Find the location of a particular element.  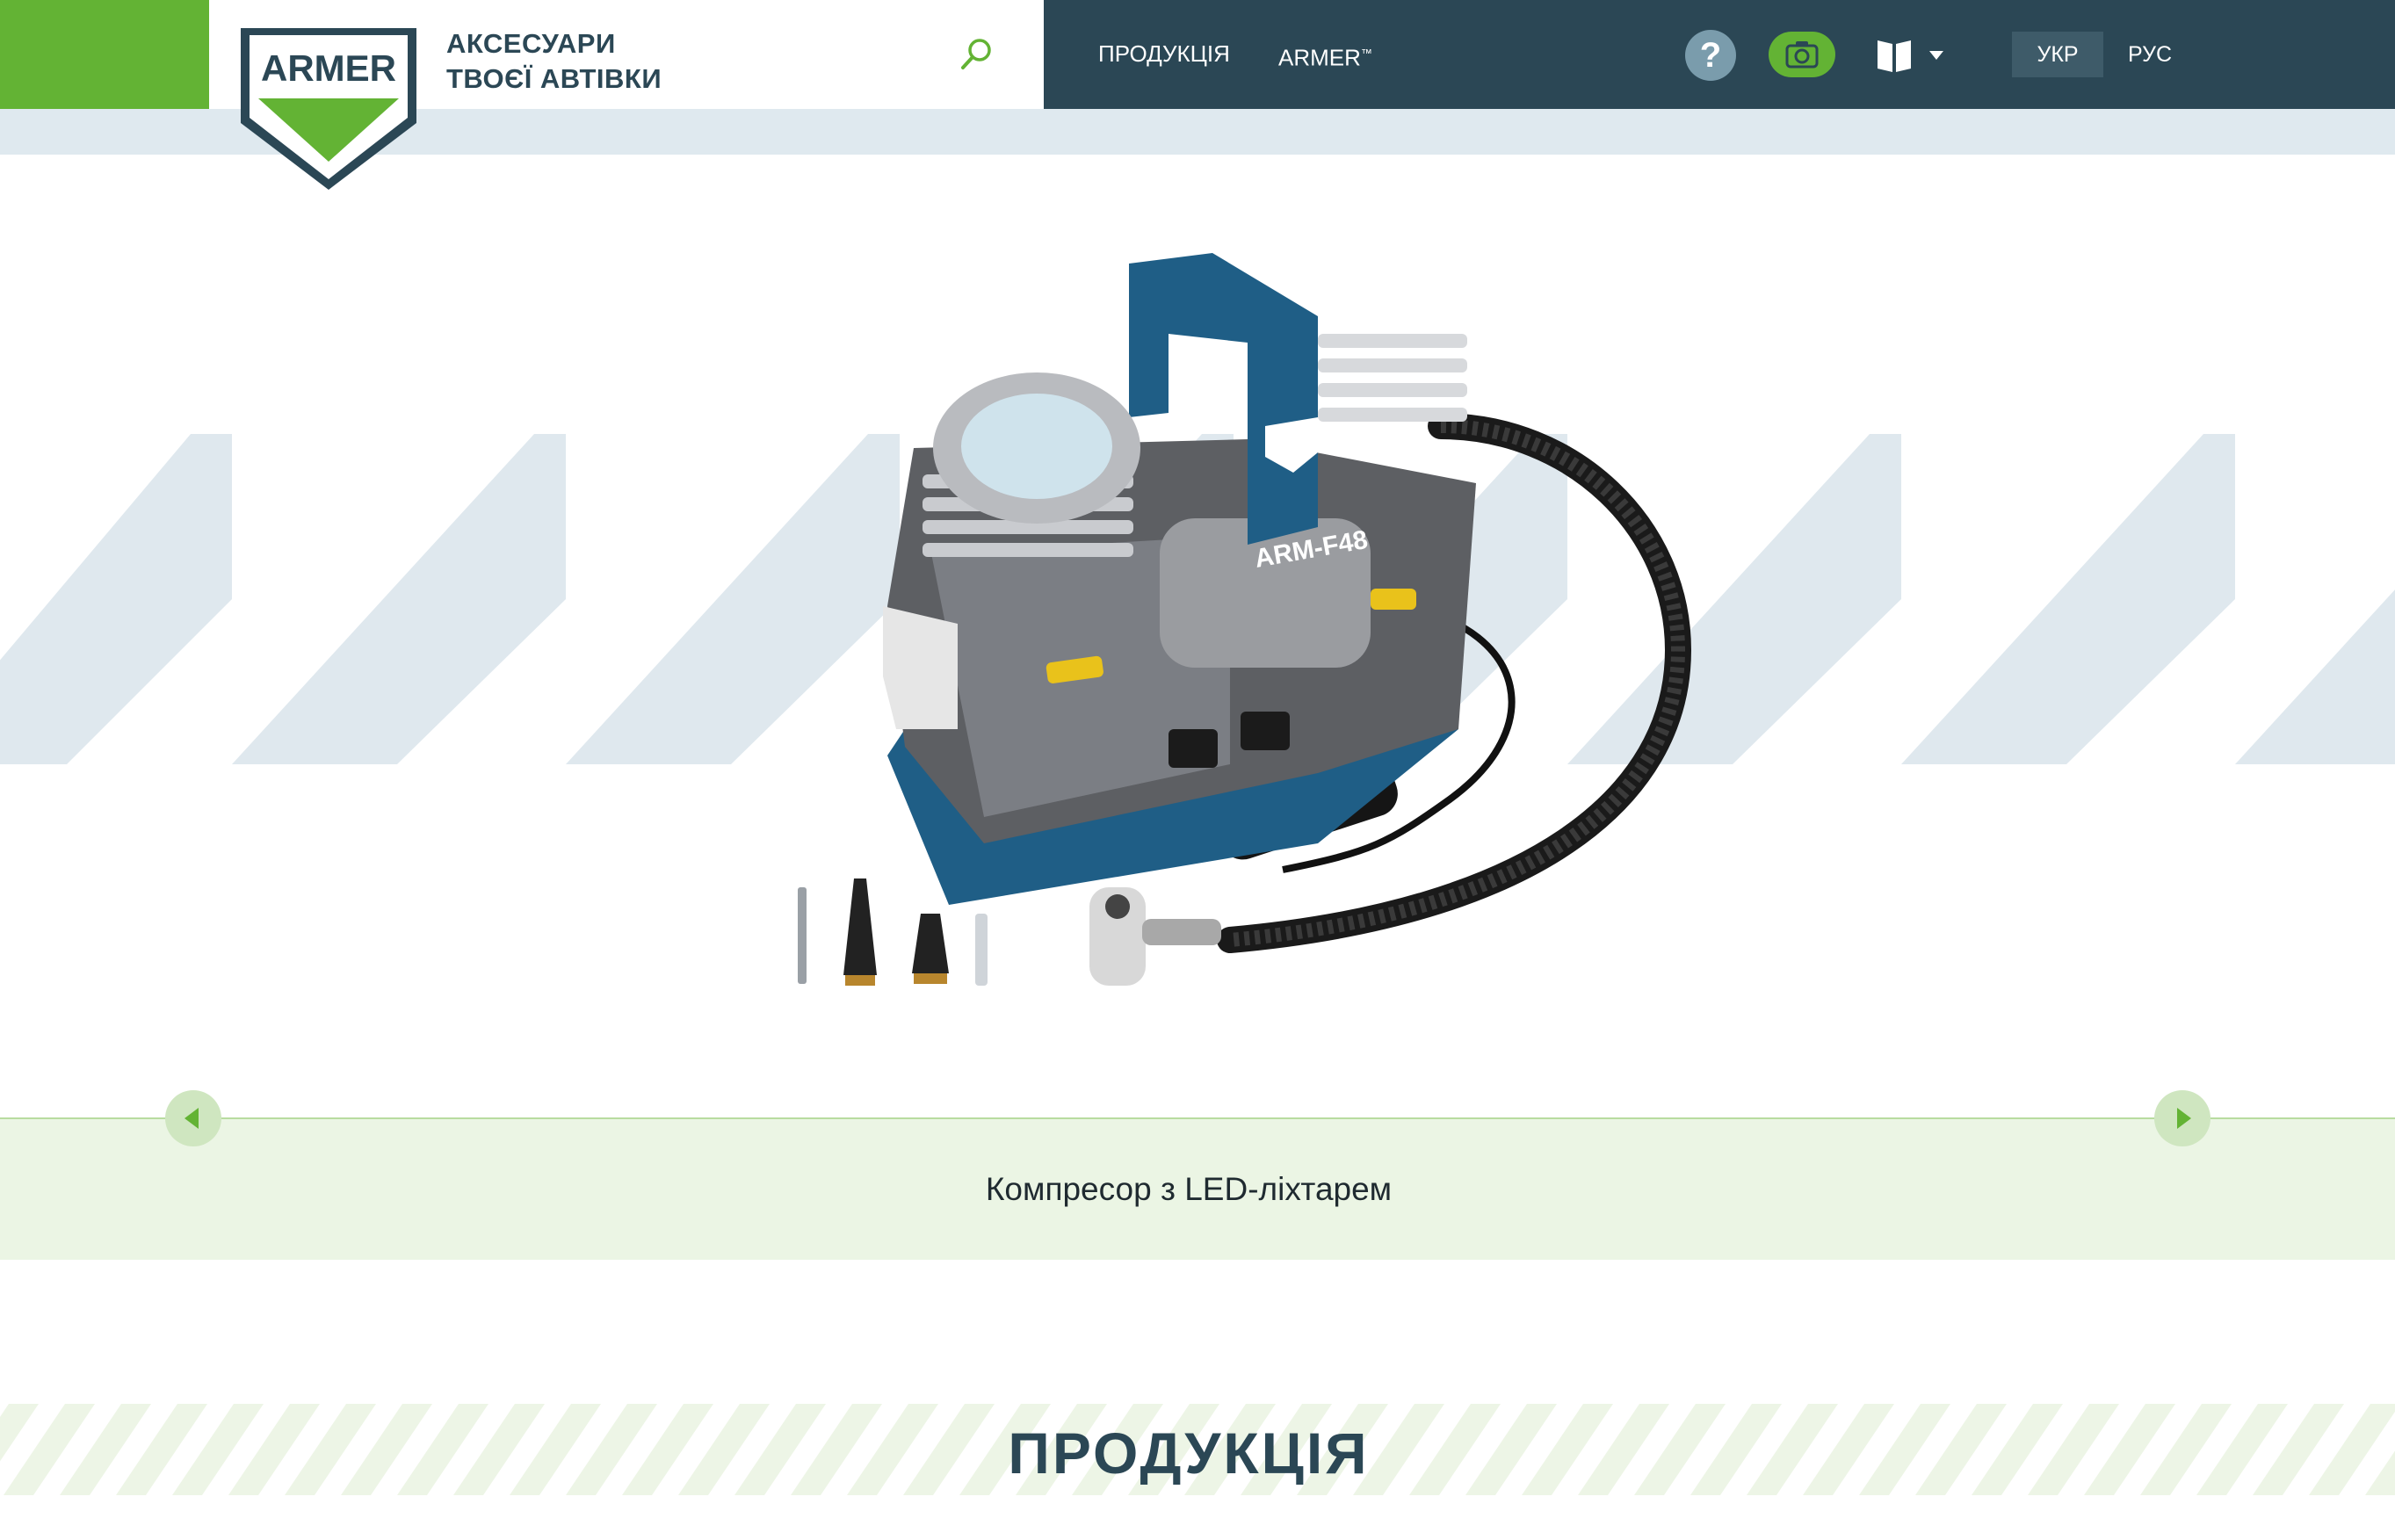

search-icon is located at coordinates (976, 54).